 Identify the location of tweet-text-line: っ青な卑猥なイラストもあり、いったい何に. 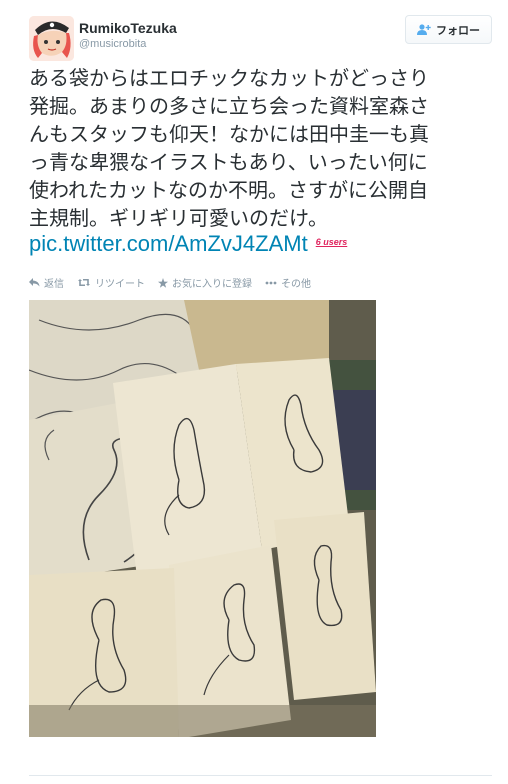
(228, 162).